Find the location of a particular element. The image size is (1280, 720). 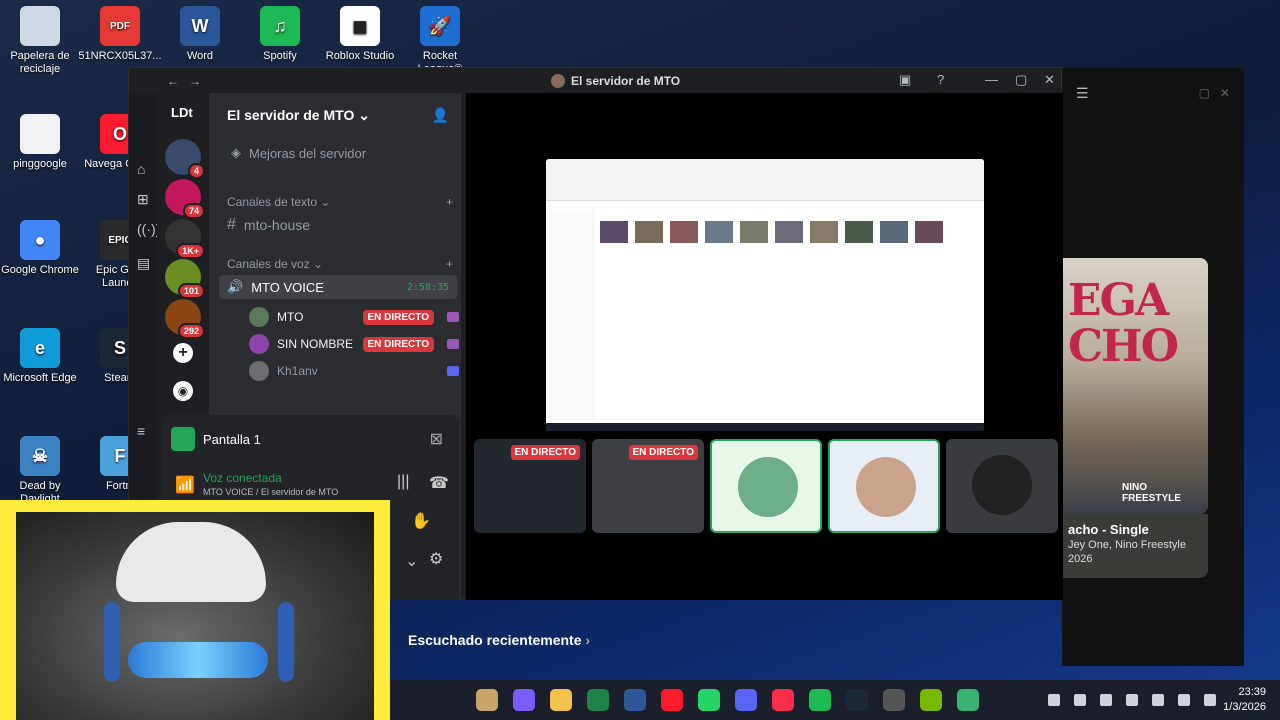

screen-panel-title: Pantalla 1 is located at coordinates (232, 439).